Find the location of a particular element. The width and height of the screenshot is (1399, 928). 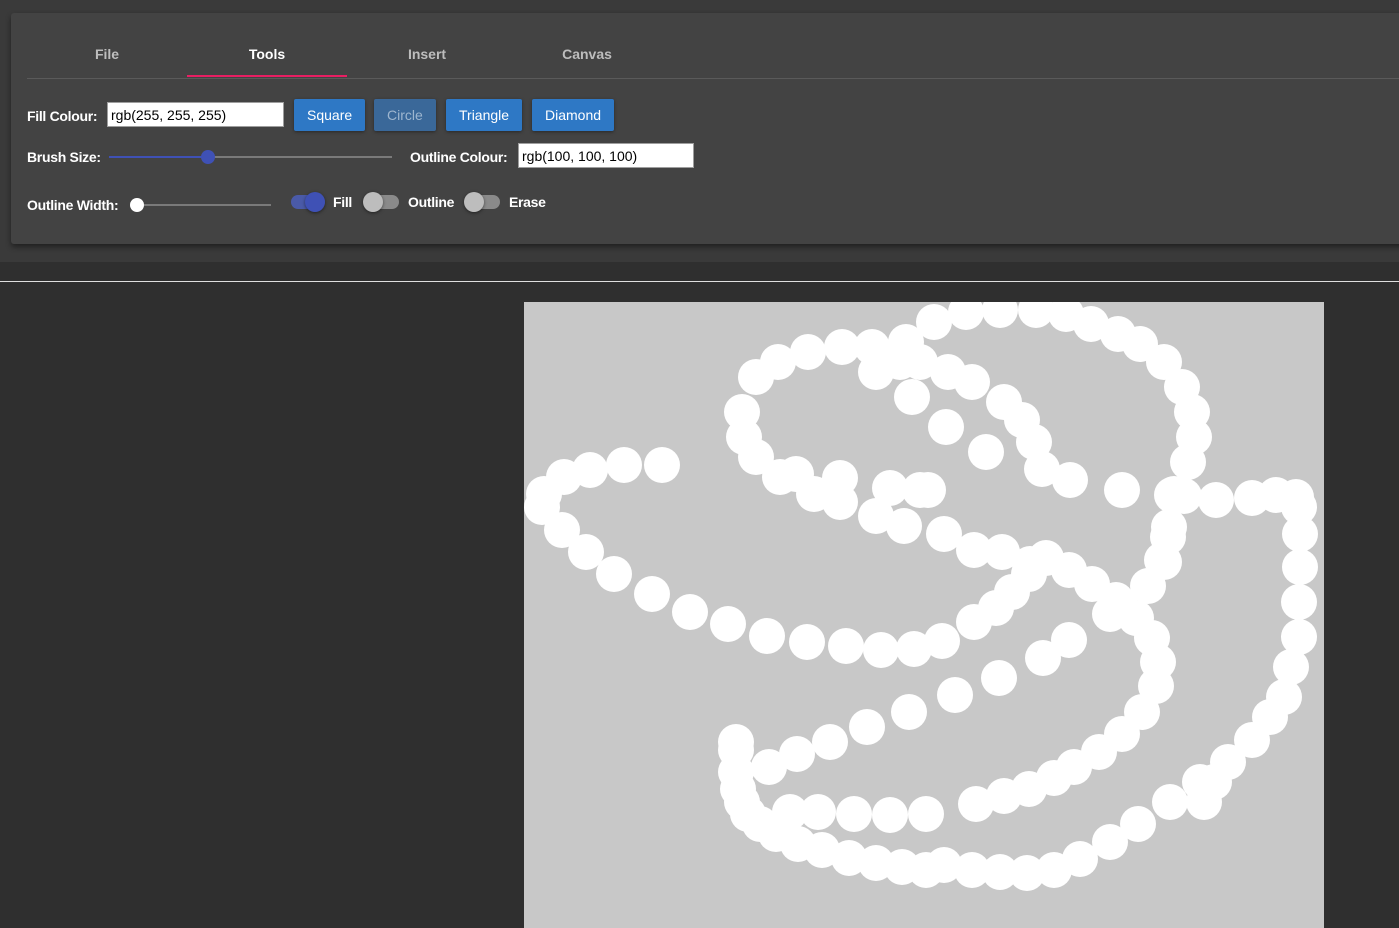

circle-button: Circle is located at coordinates (405, 115).